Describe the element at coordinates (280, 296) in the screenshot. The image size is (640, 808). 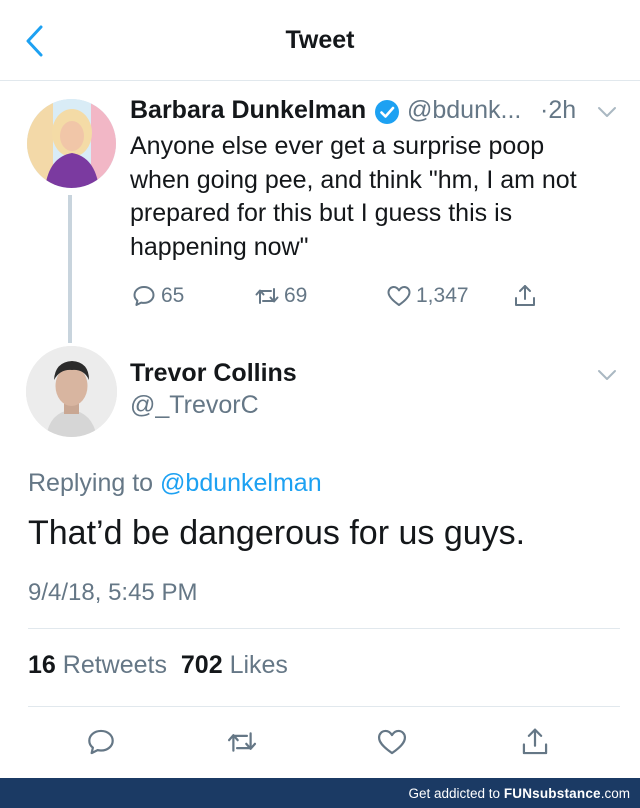
I see `retweet-button: 69` at that location.